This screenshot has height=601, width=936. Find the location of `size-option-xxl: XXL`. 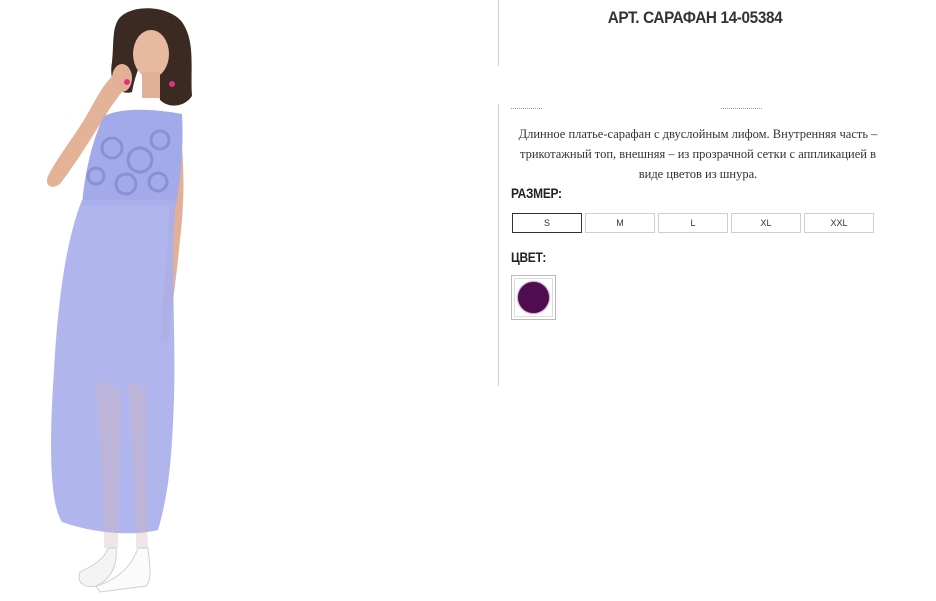

size-option-xxl: XXL is located at coordinates (839, 223).